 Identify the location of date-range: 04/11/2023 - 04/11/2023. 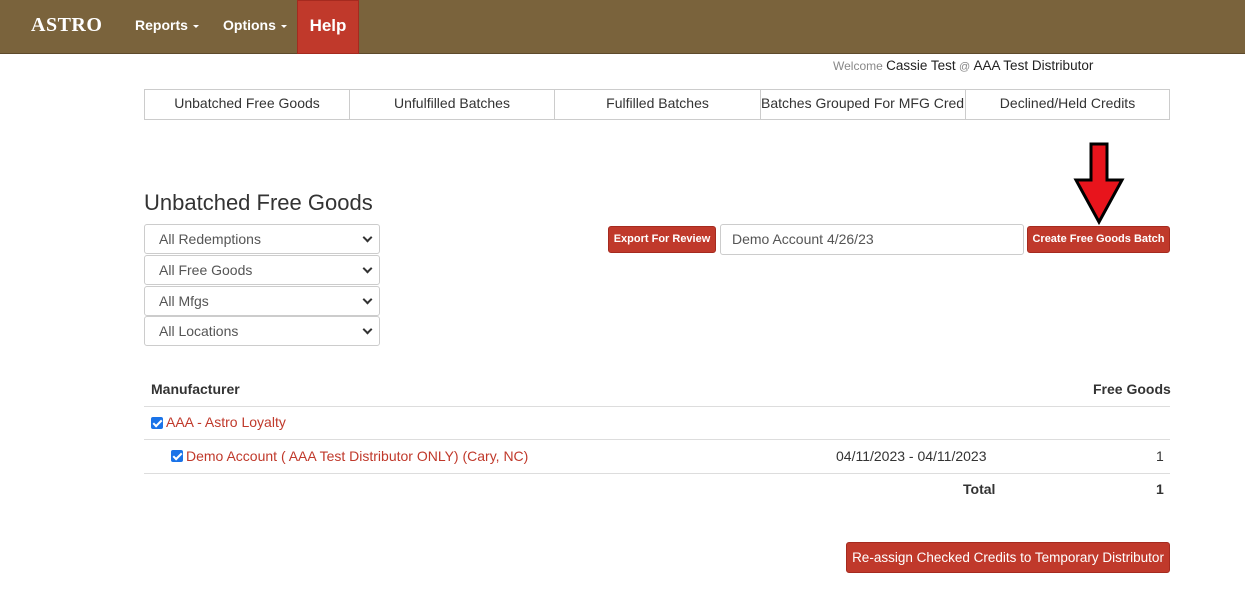
(911, 456).